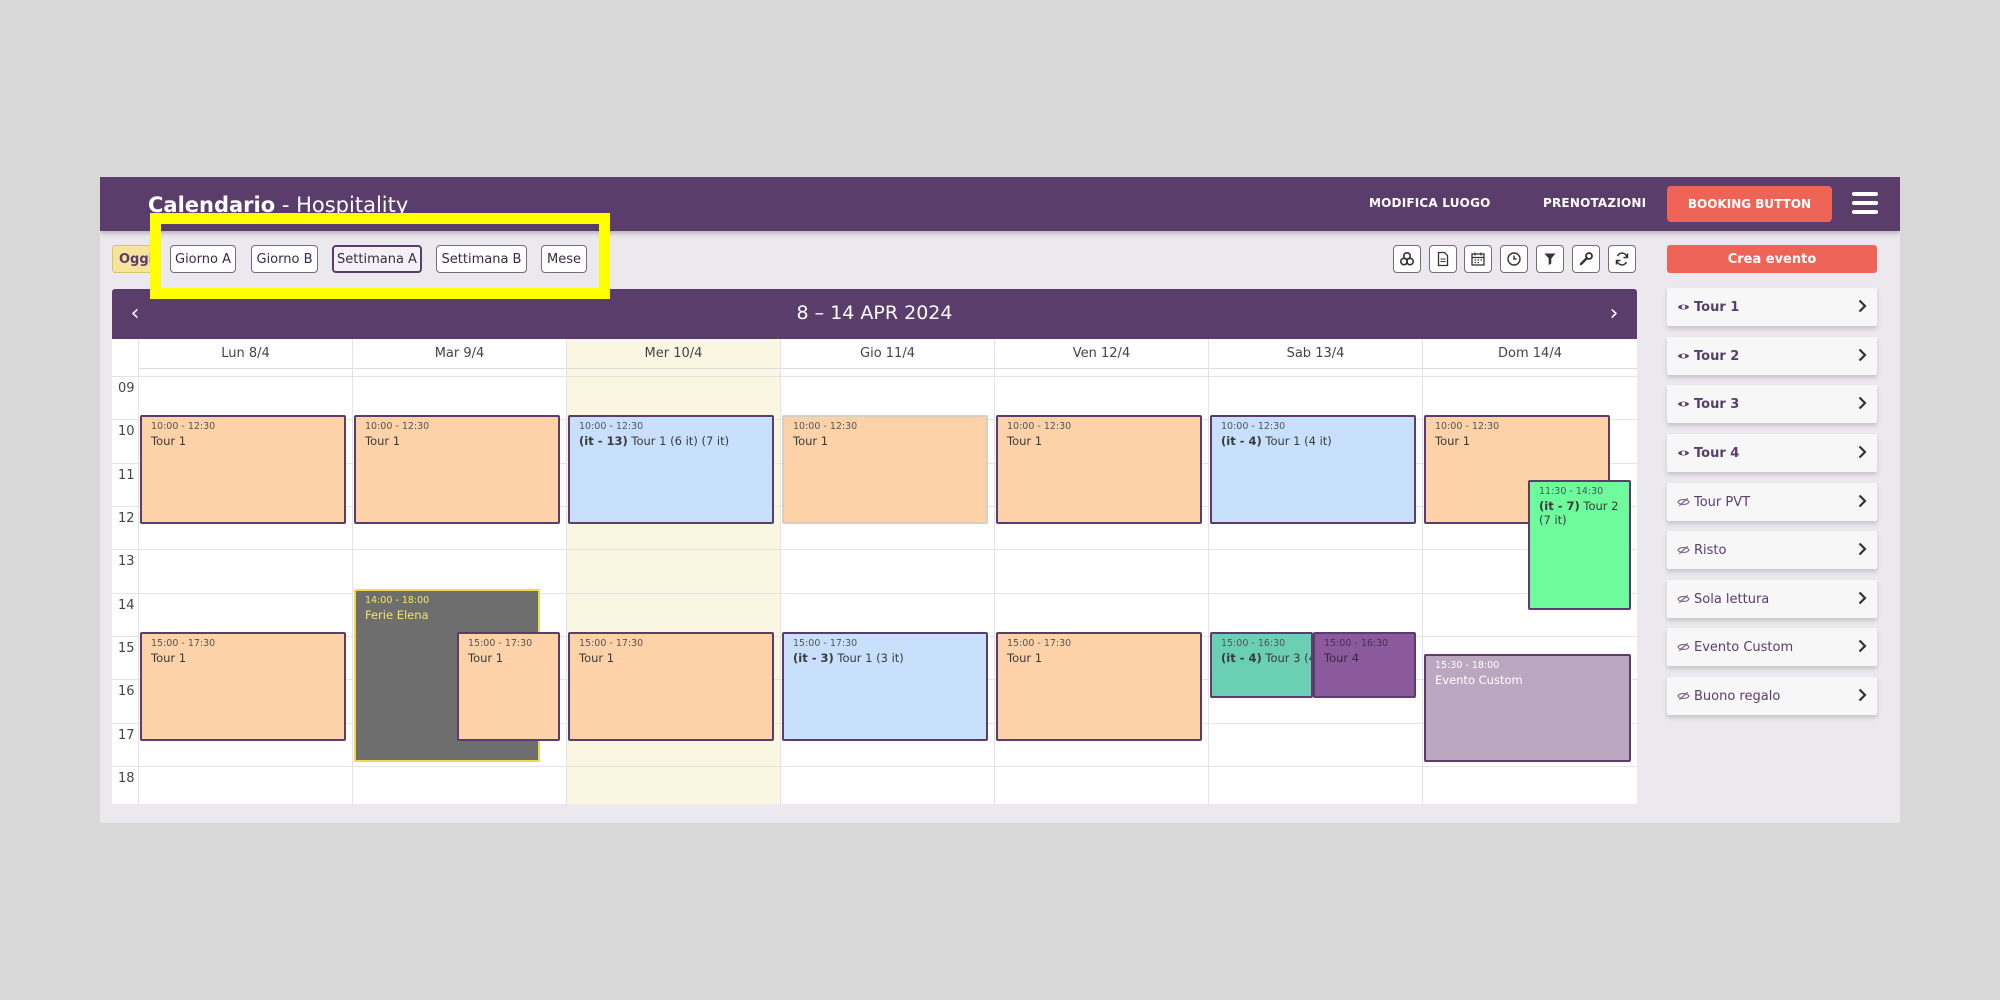 This screenshot has width=2000, height=1000. Describe the element at coordinates (1772, 404) in the screenshot. I see `category-tour-3: Tour 3` at that location.